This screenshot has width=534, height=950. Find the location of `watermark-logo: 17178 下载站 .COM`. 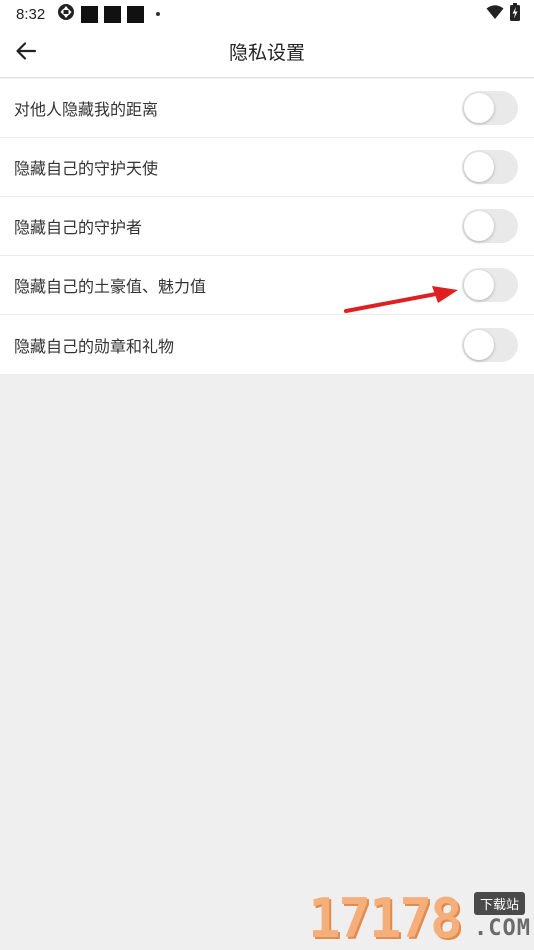

watermark-logo: 17178 下载站 .COM is located at coordinates (421, 918).